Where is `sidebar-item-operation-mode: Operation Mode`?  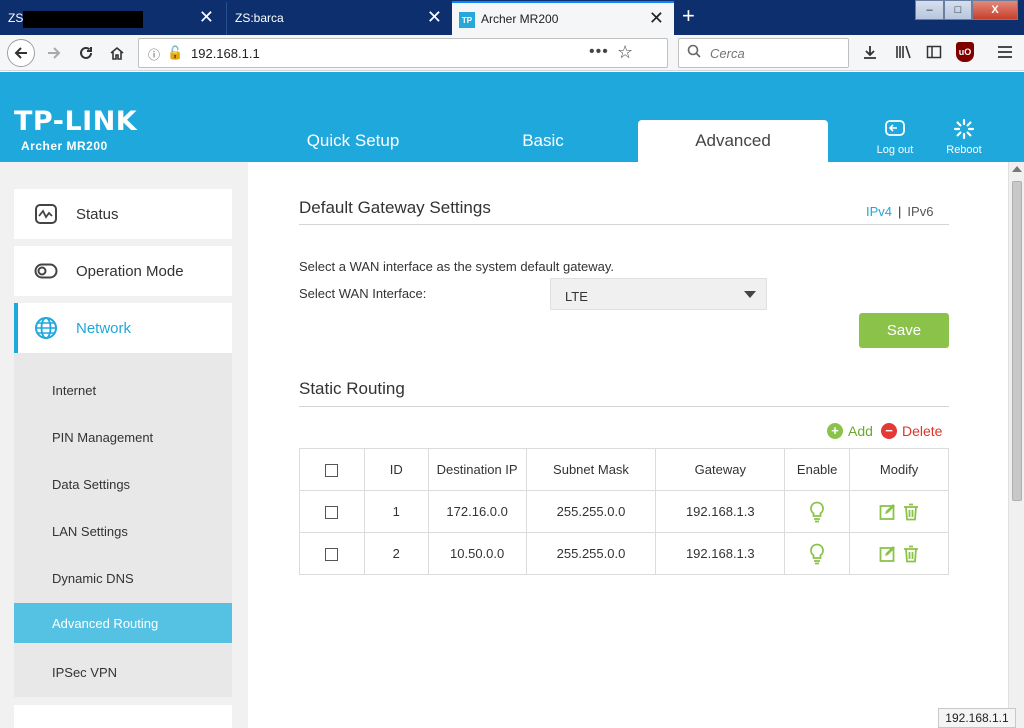
sidebar-item-operation-mode: Operation Mode is located at coordinates (123, 271).